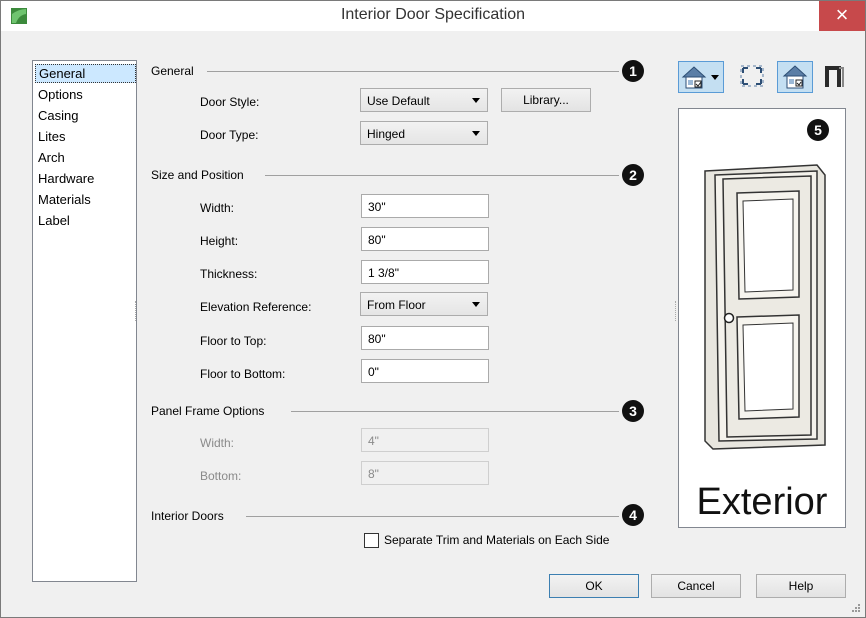 This screenshot has height=618, width=866. I want to click on callout-marker-5: 5, so click(818, 130).